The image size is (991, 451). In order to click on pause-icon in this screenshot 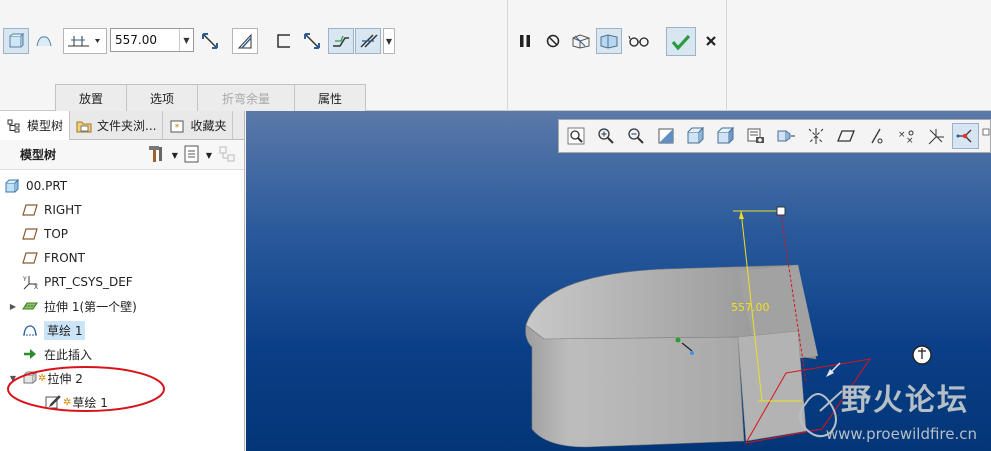, I will do `click(525, 41)`.